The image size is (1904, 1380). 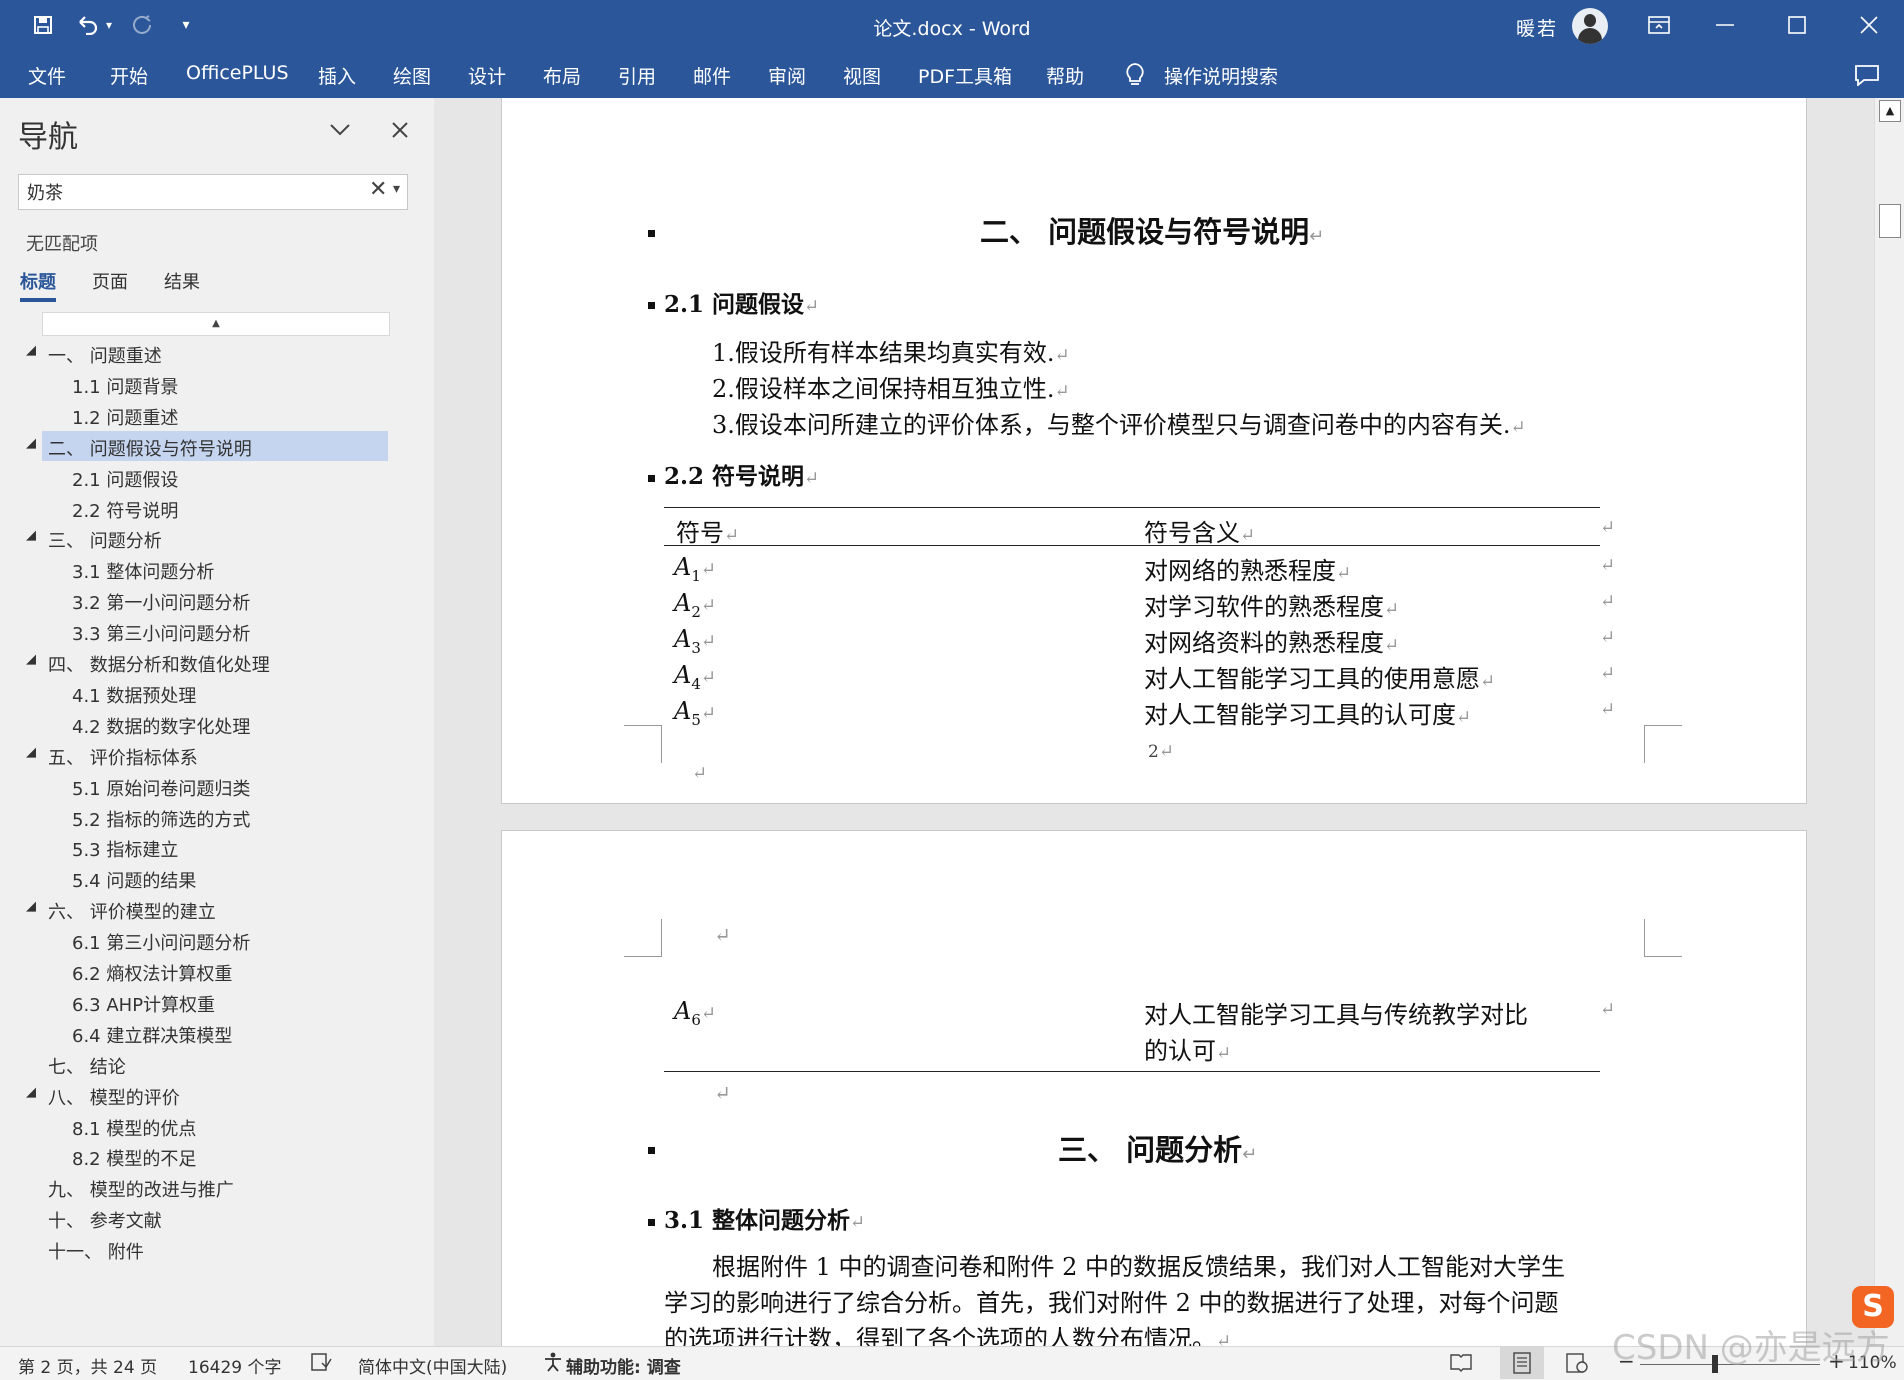 What do you see at coordinates (114, 1098) in the screenshot?
I see `outline-label: 八、 模型的评价` at bounding box center [114, 1098].